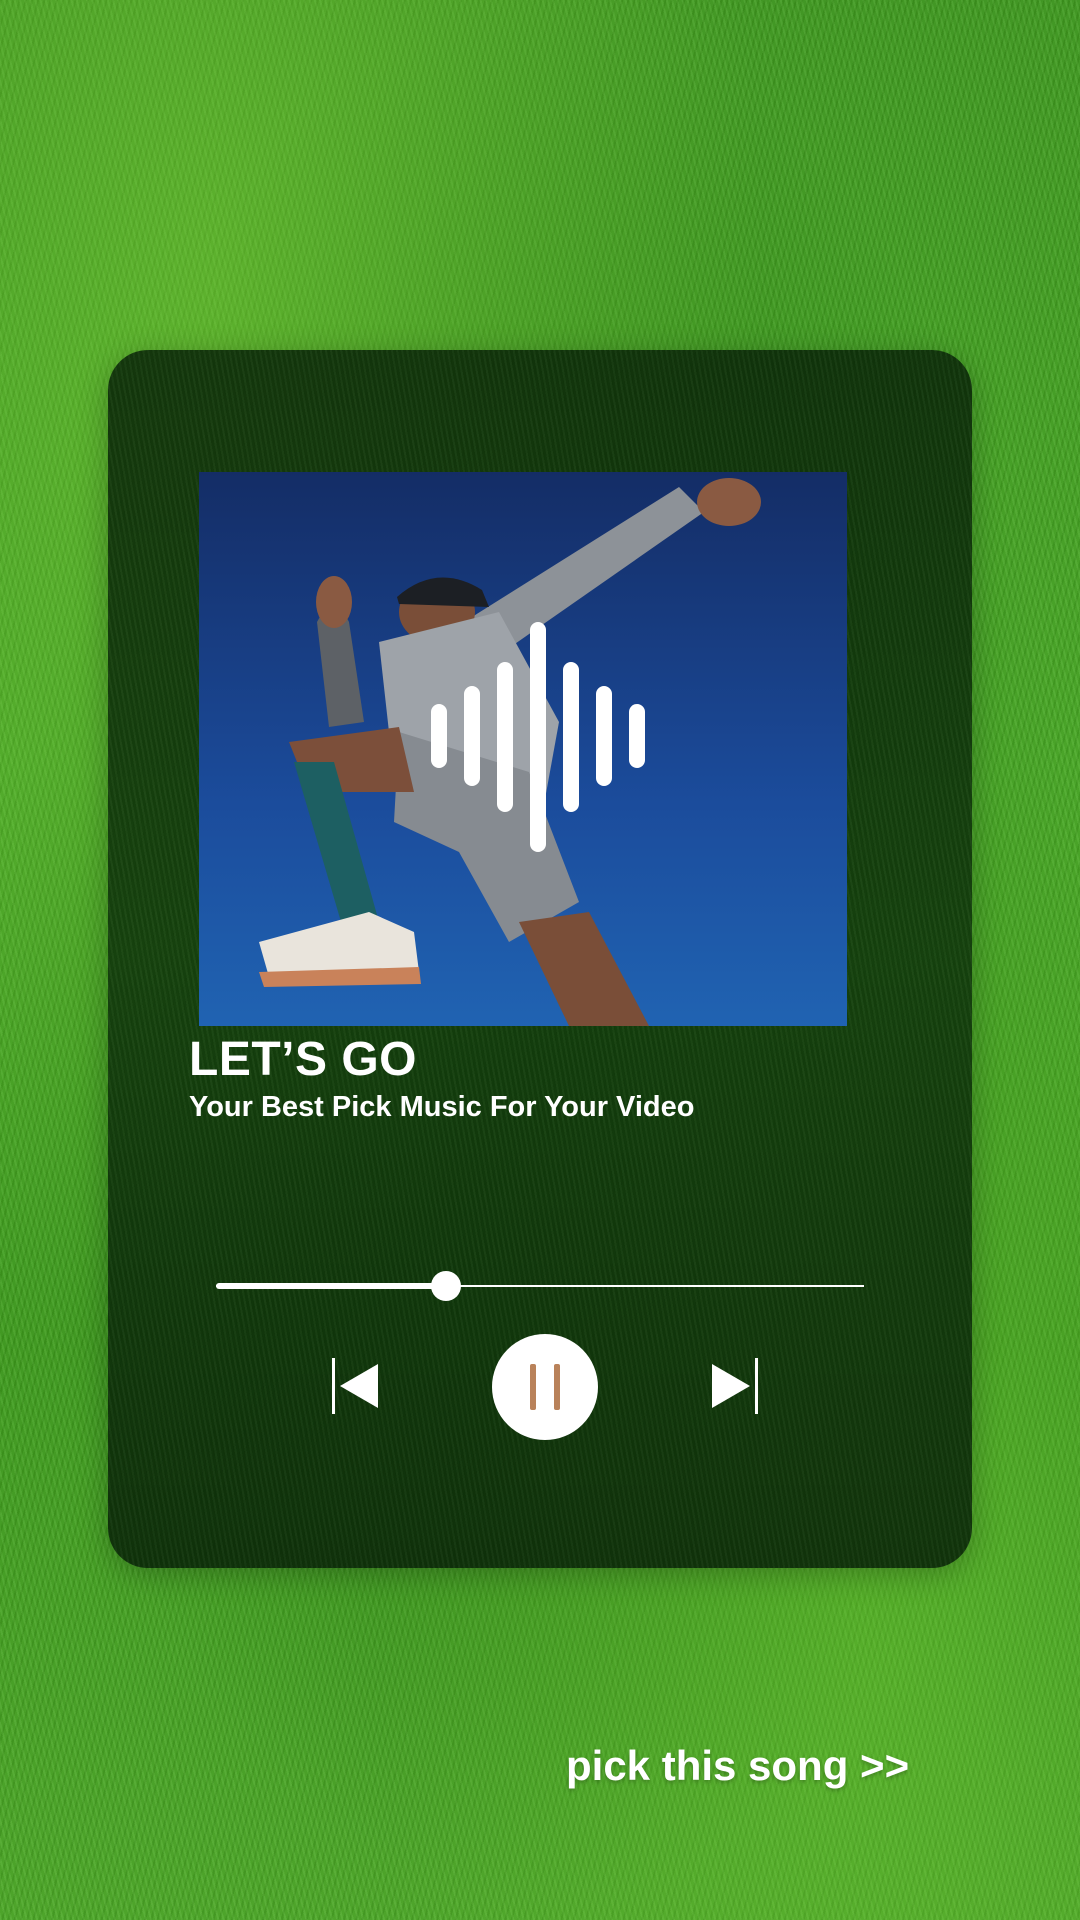 The image size is (1080, 1920). I want to click on playback-controls, so click(540, 1387).